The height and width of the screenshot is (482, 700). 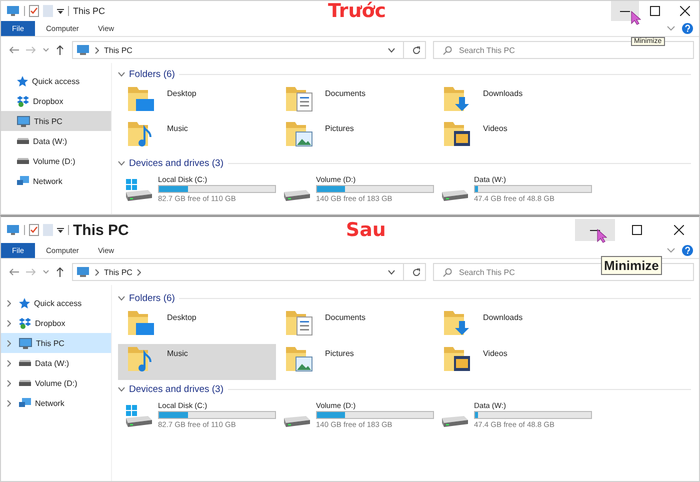 What do you see at coordinates (625, 11) in the screenshot?
I see `minimize-icon` at bounding box center [625, 11].